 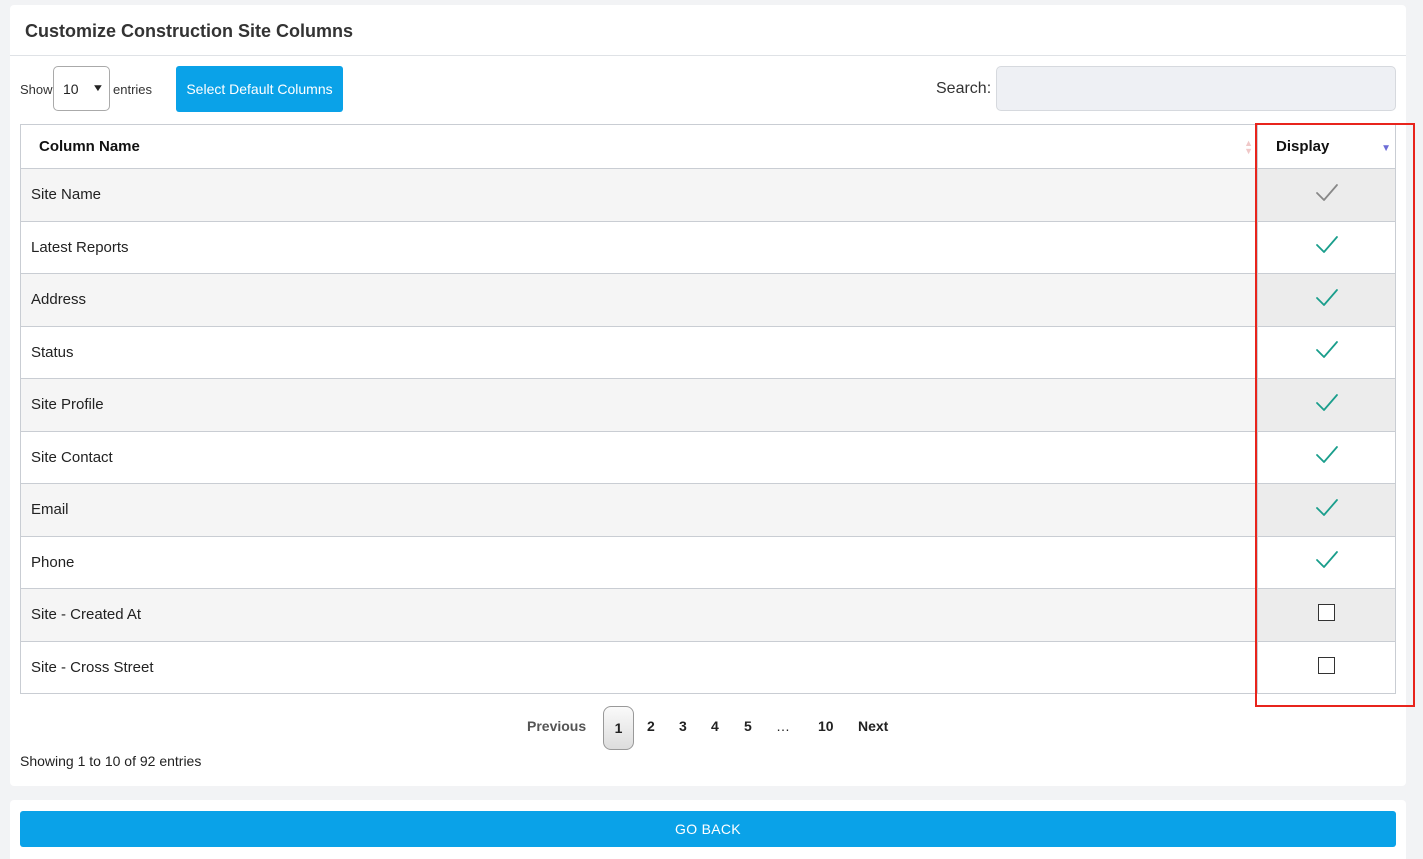 What do you see at coordinates (826, 726) in the screenshot?
I see `page-button: 10` at bounding box center [826, 726].